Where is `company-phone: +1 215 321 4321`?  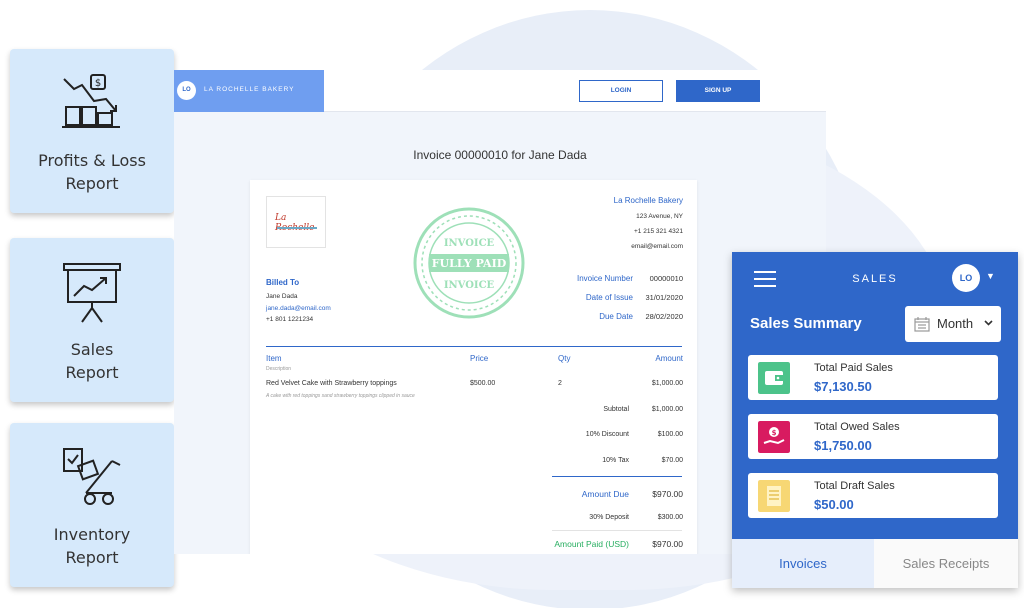 company-phone: +1 215 321 4321 is located at coordinates (658, 231).